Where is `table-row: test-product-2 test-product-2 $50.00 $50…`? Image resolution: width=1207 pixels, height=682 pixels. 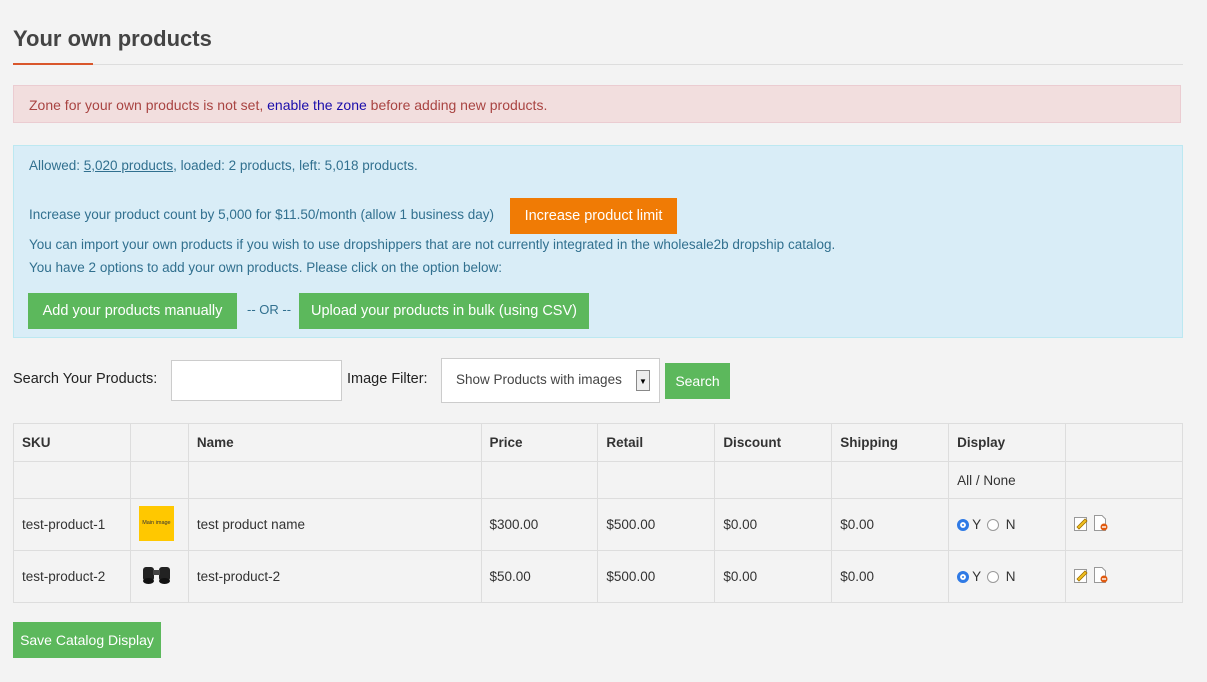
table-row: test-product-2 test-product-2 $50.00 $50… is located at coordinates (598, 576).